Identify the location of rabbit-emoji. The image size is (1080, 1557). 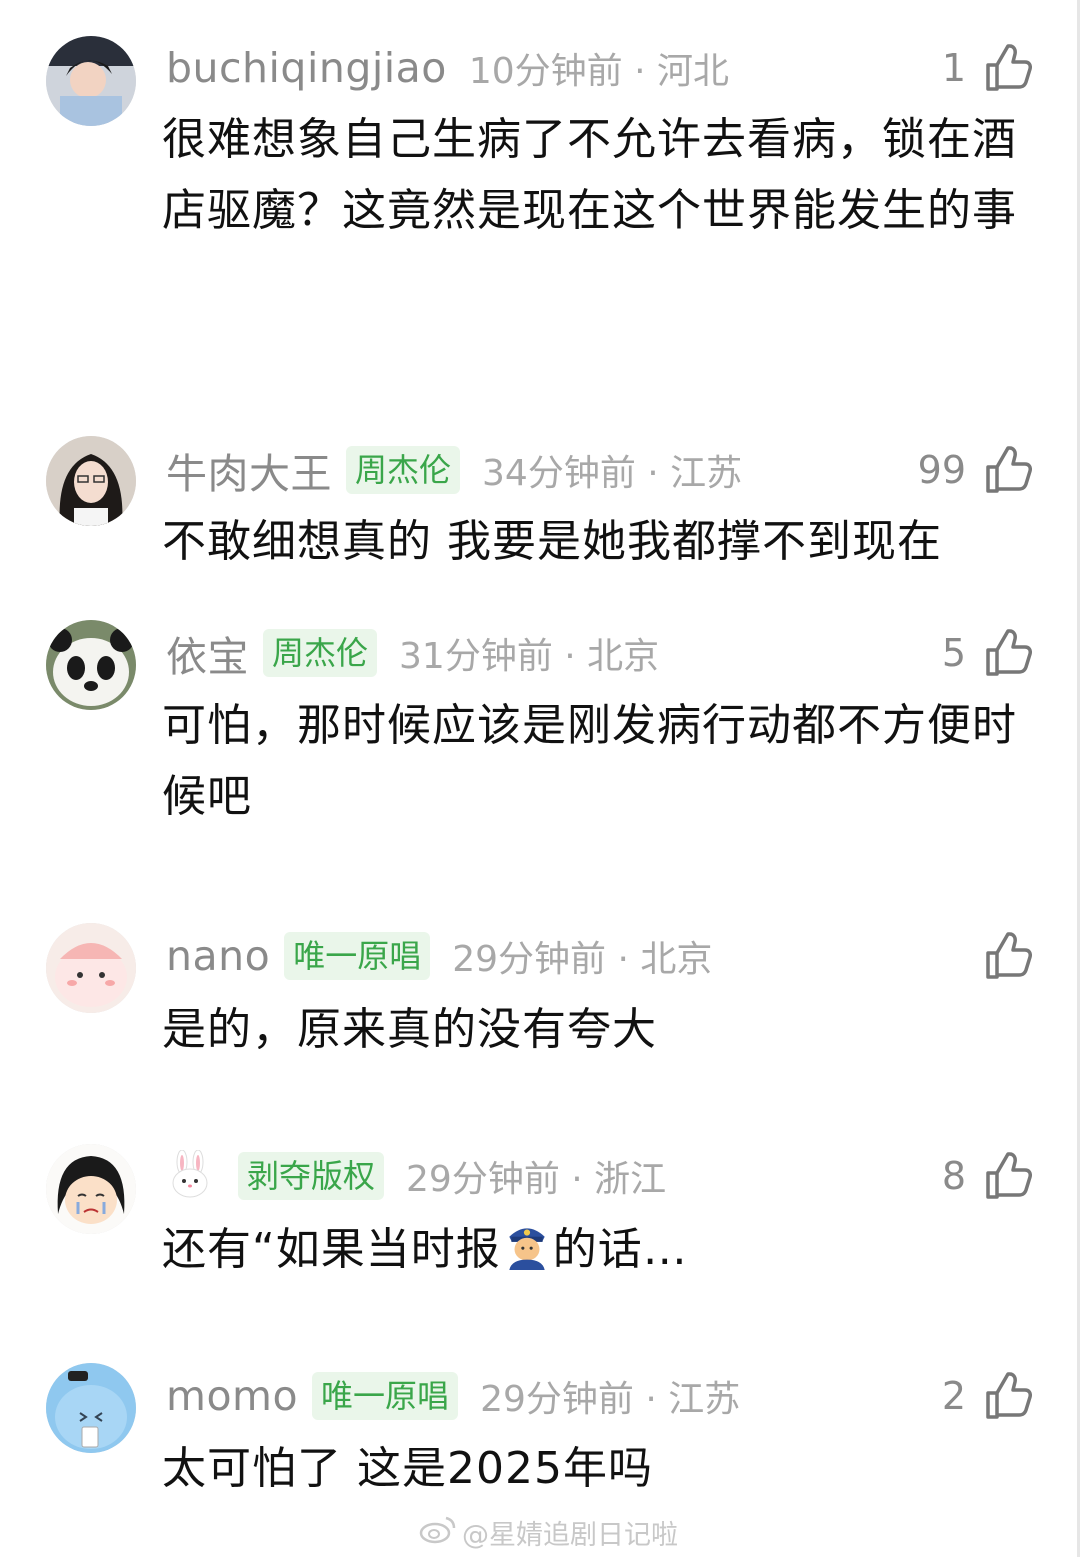
(190, 1175).